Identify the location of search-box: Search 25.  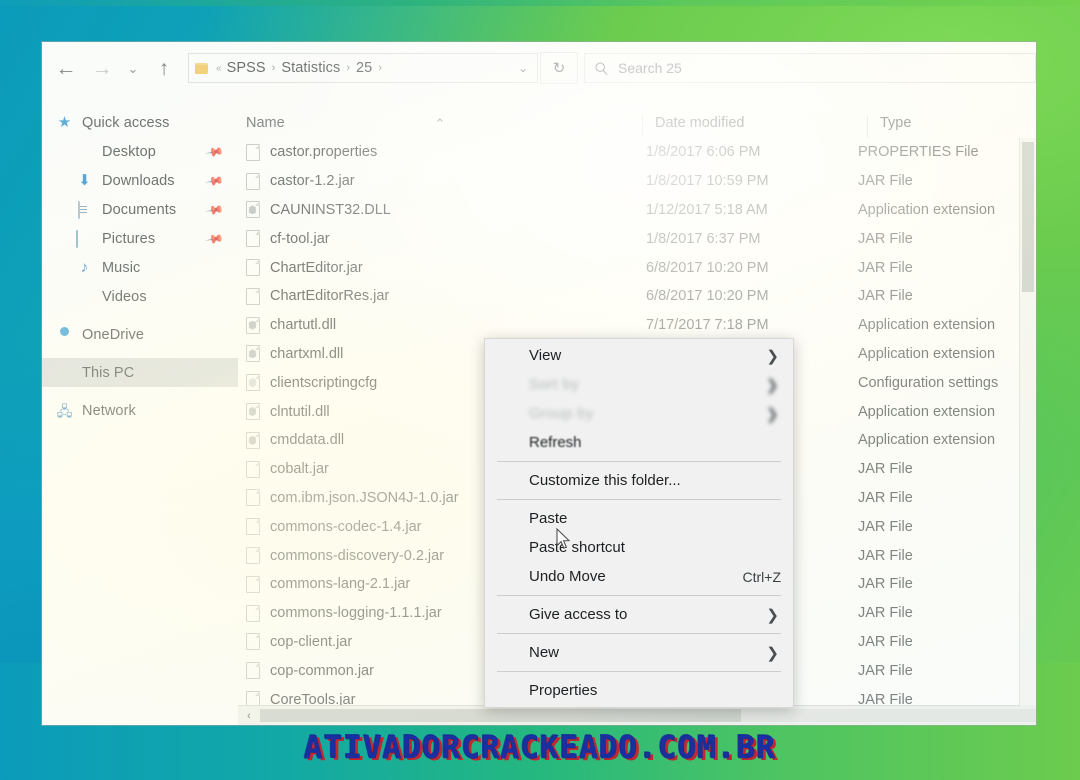
(810, 68).